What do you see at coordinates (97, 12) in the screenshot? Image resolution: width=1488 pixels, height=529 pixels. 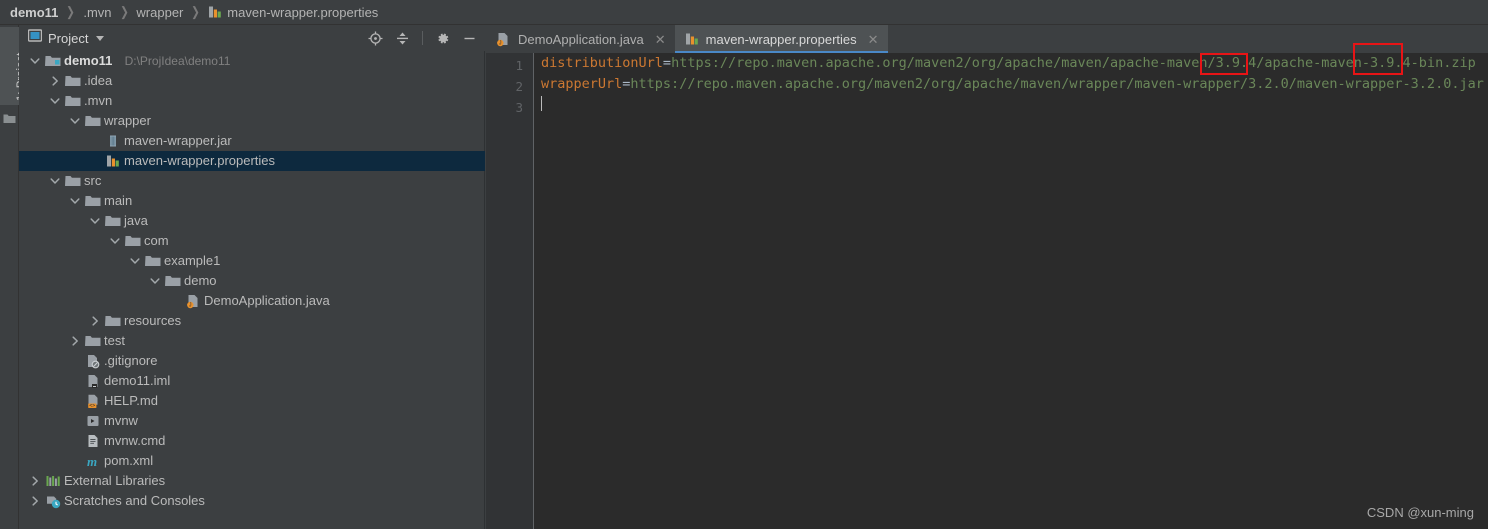 I see `breadcrumb-item--mvn: .mvn` at bounding box center [97, 12].